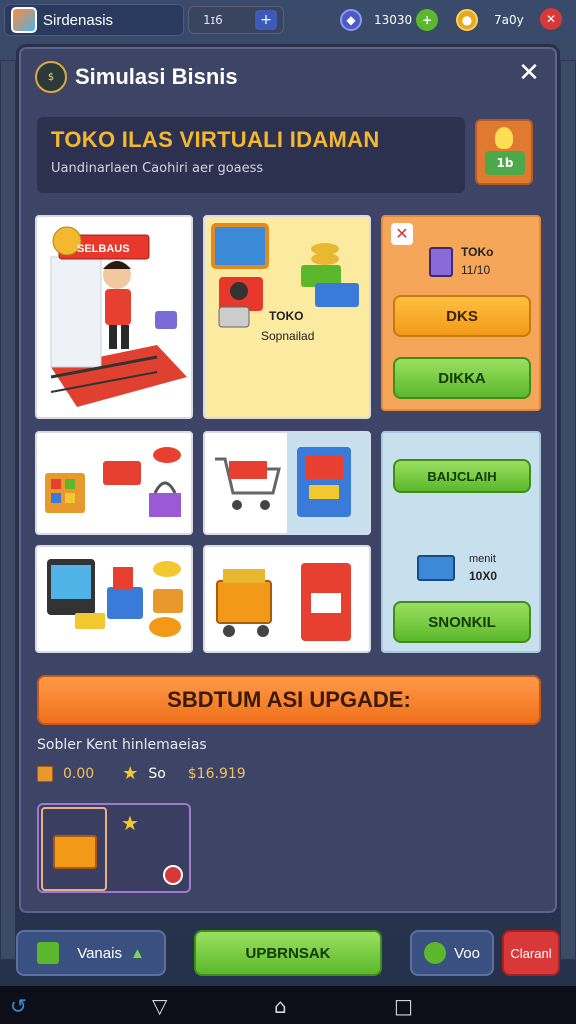 This screenshot has width=576, height=1024. What do you see at coordinates (114, 317) in the screenshot?
I see `shopkeeper-tile: SELBAUS` at bounding box center [114, 317].